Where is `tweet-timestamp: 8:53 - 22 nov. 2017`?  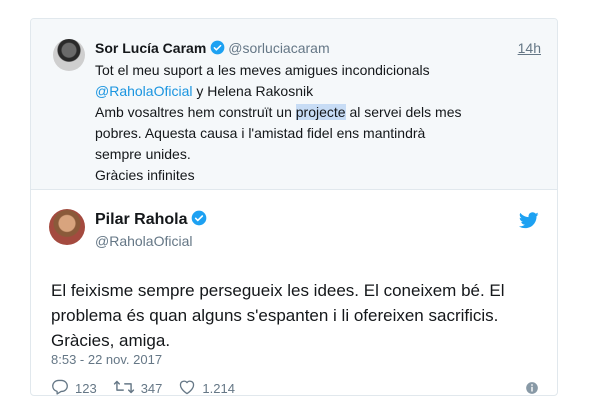 tweet-timestamp: 8:53 - 22 nov. 2017 is located at coordinates (106, 360).